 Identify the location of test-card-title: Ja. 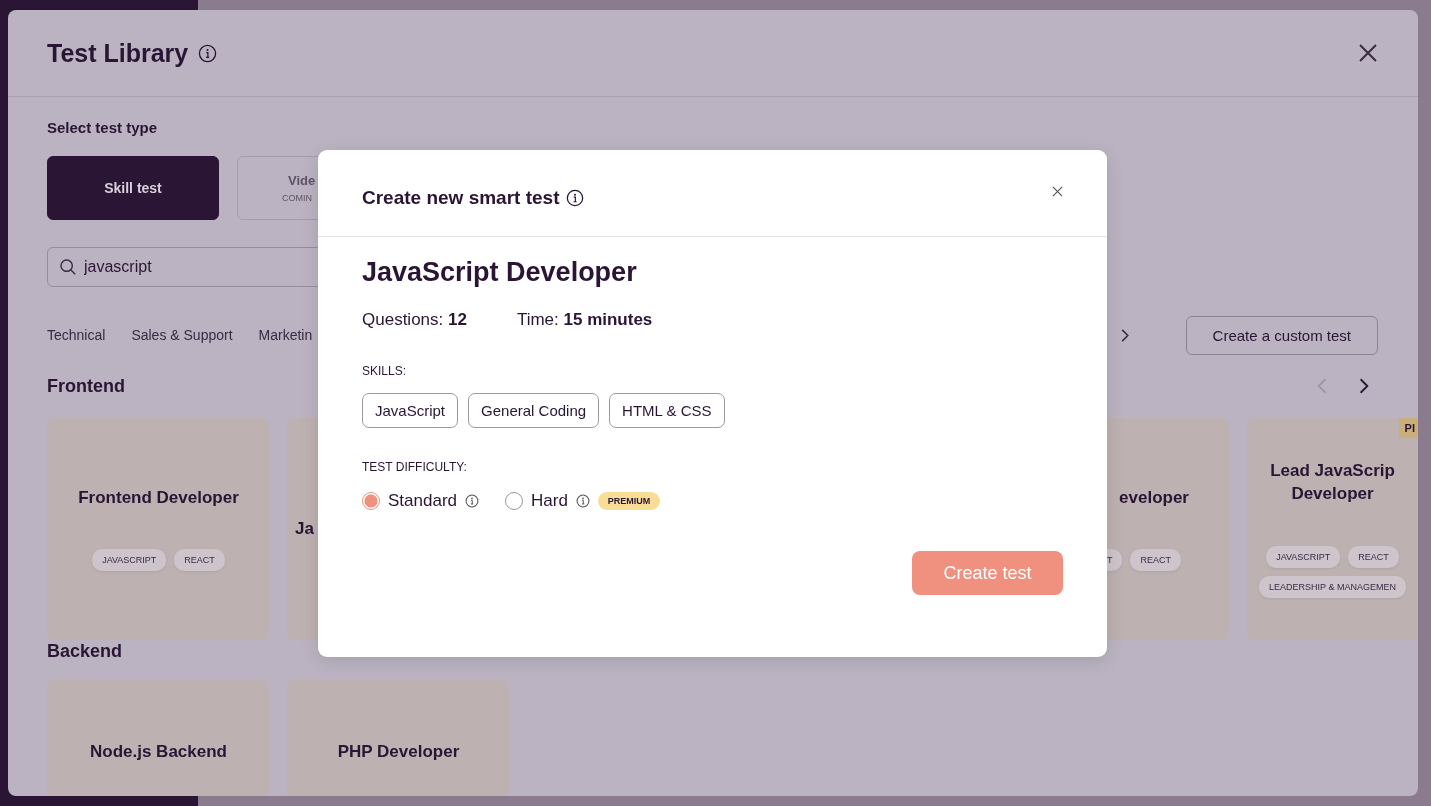
(304, 528).